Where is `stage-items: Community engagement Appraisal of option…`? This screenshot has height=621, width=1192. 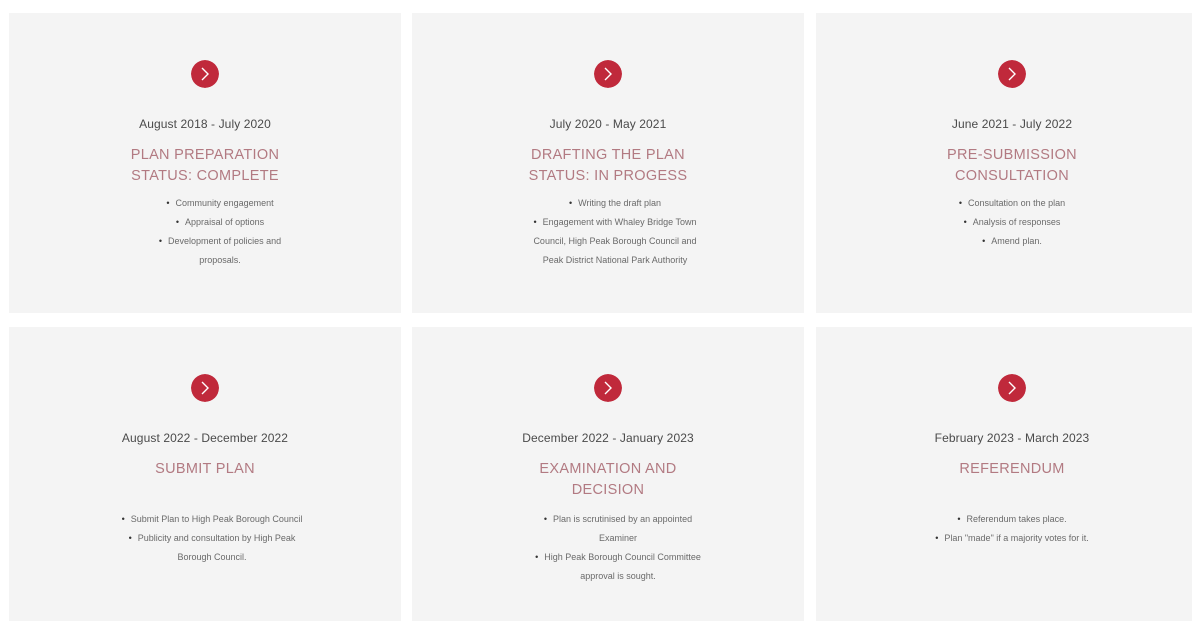
stage-items: Community engagement Appraisal of option… is located at coordinates (220, 232).